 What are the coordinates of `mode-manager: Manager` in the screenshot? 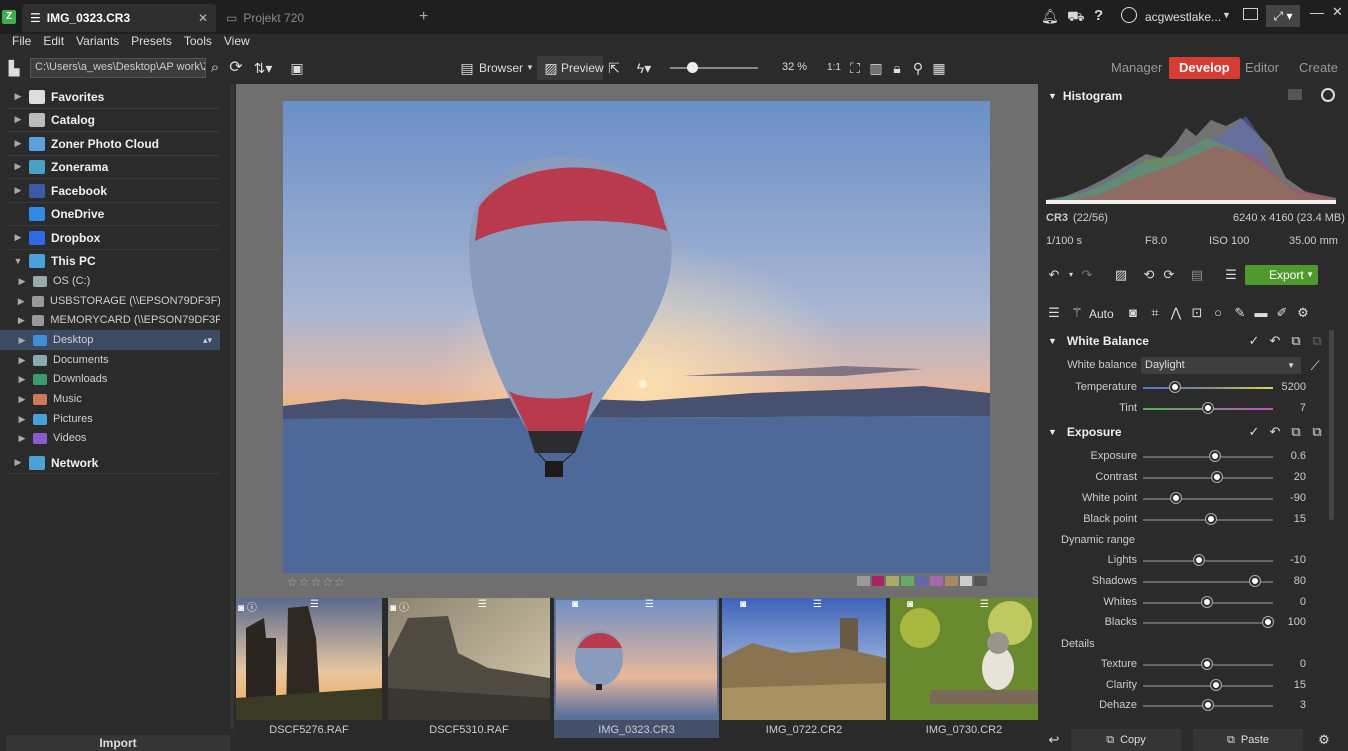 It's located at (1136, 68).